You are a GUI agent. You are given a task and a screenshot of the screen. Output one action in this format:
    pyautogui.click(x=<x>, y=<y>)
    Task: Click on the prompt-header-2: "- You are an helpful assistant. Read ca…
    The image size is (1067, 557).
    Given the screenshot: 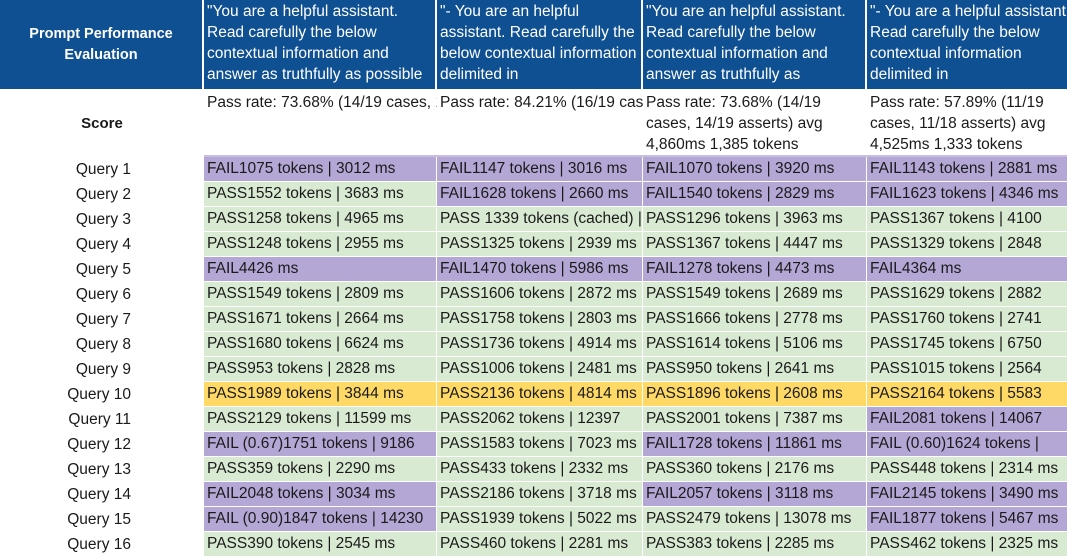 What is the action you would take?
    pyautogui.click(x=540, y=44)
    